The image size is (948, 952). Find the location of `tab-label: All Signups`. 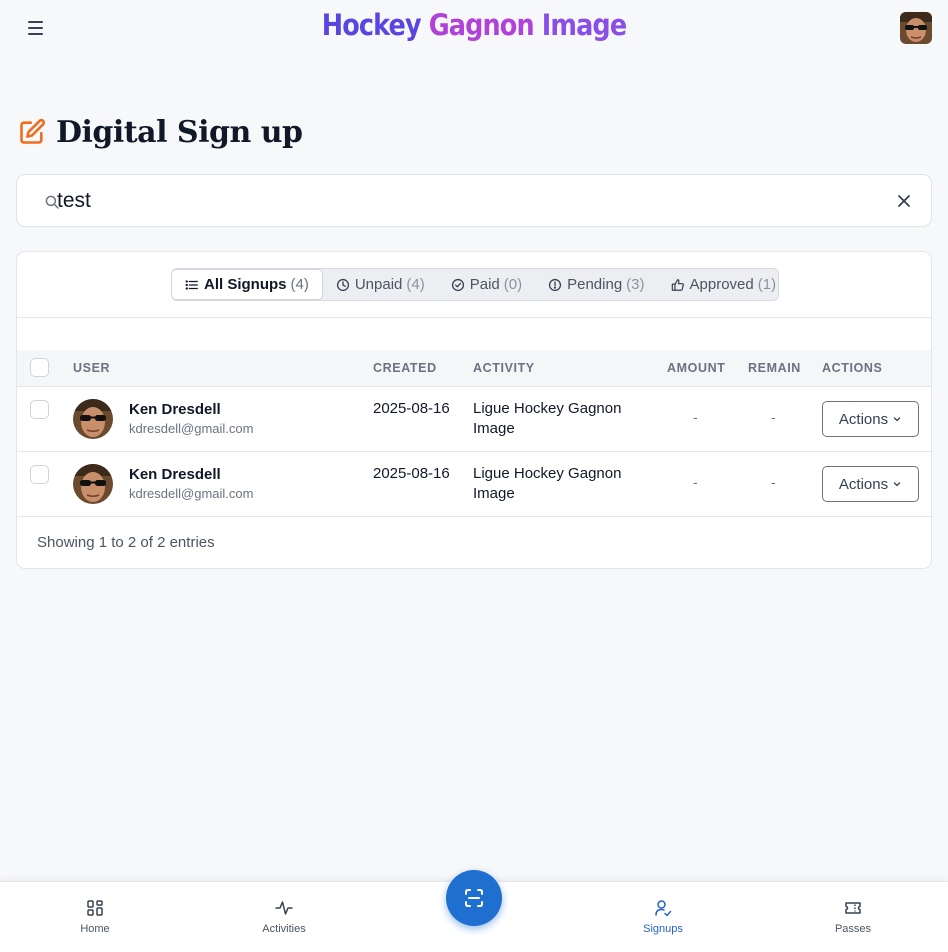

tab-label: All Signups is located at coordinates (245, 284).